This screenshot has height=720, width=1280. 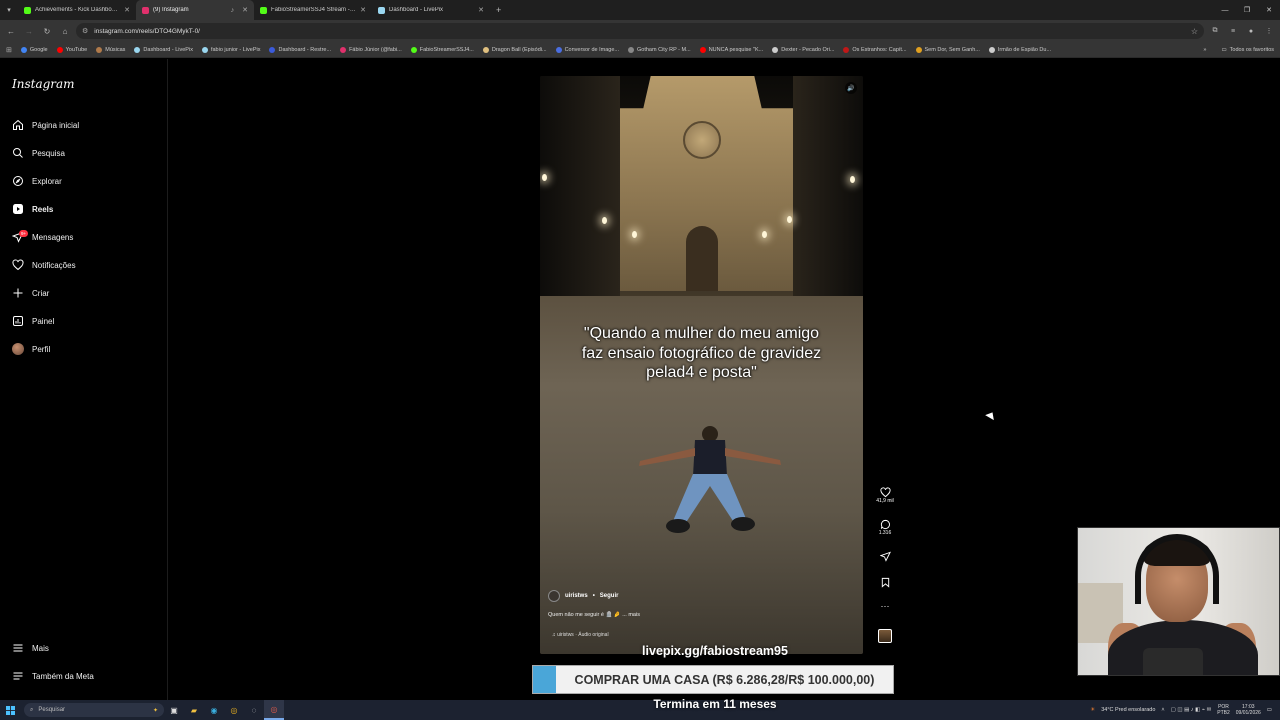 I want to click on windows-logo-icon, so click(x=10, y=710).